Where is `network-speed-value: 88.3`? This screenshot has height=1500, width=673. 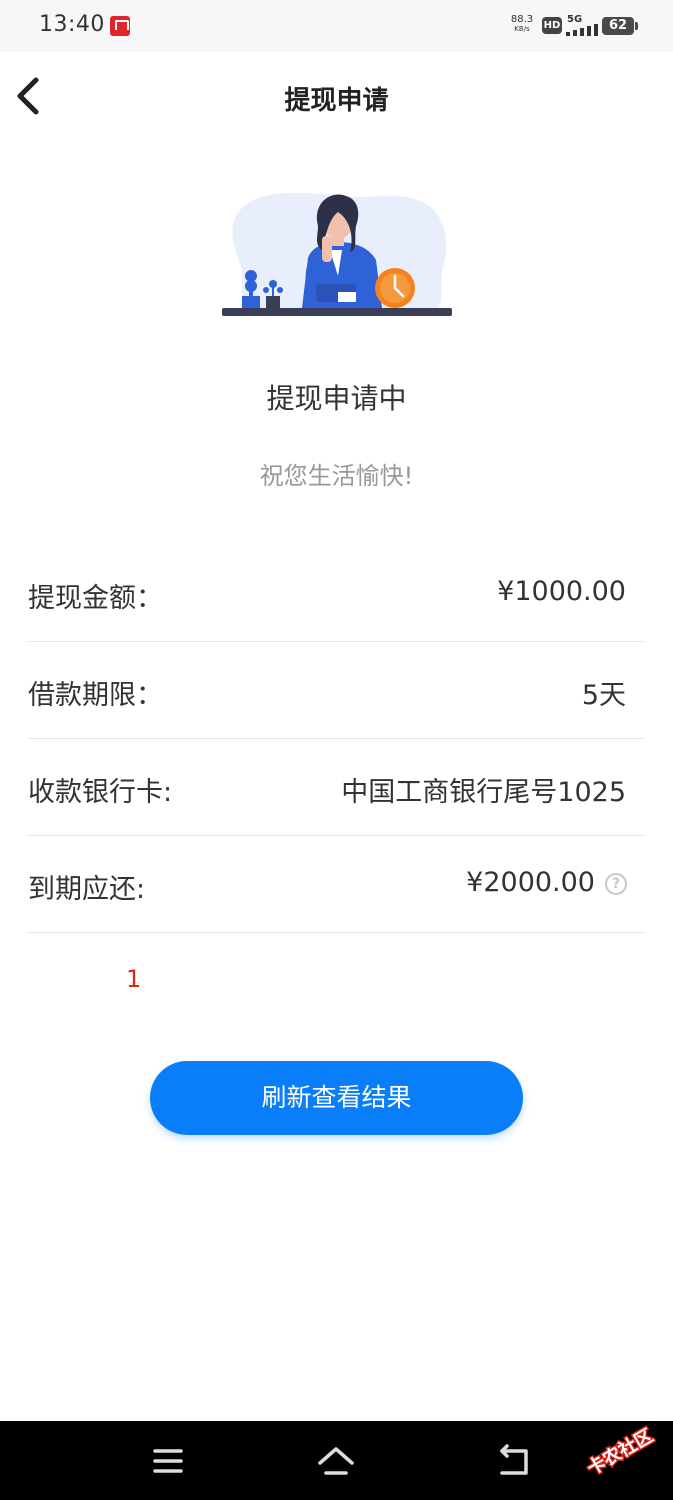
network-speed-value: 88.3 is located at coordinates (522, 19).